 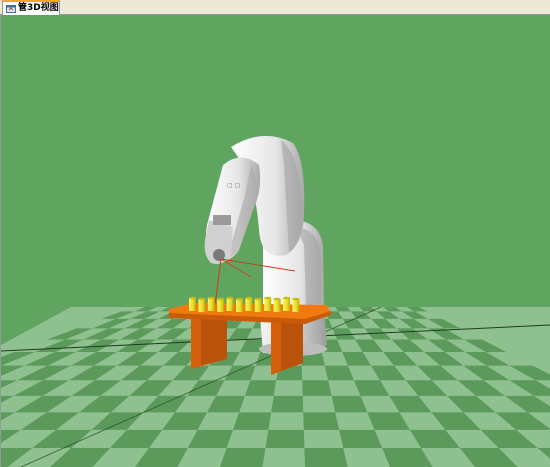 I want to click on tab-3d-view: 管3D视图, so click(x=31, y=7).